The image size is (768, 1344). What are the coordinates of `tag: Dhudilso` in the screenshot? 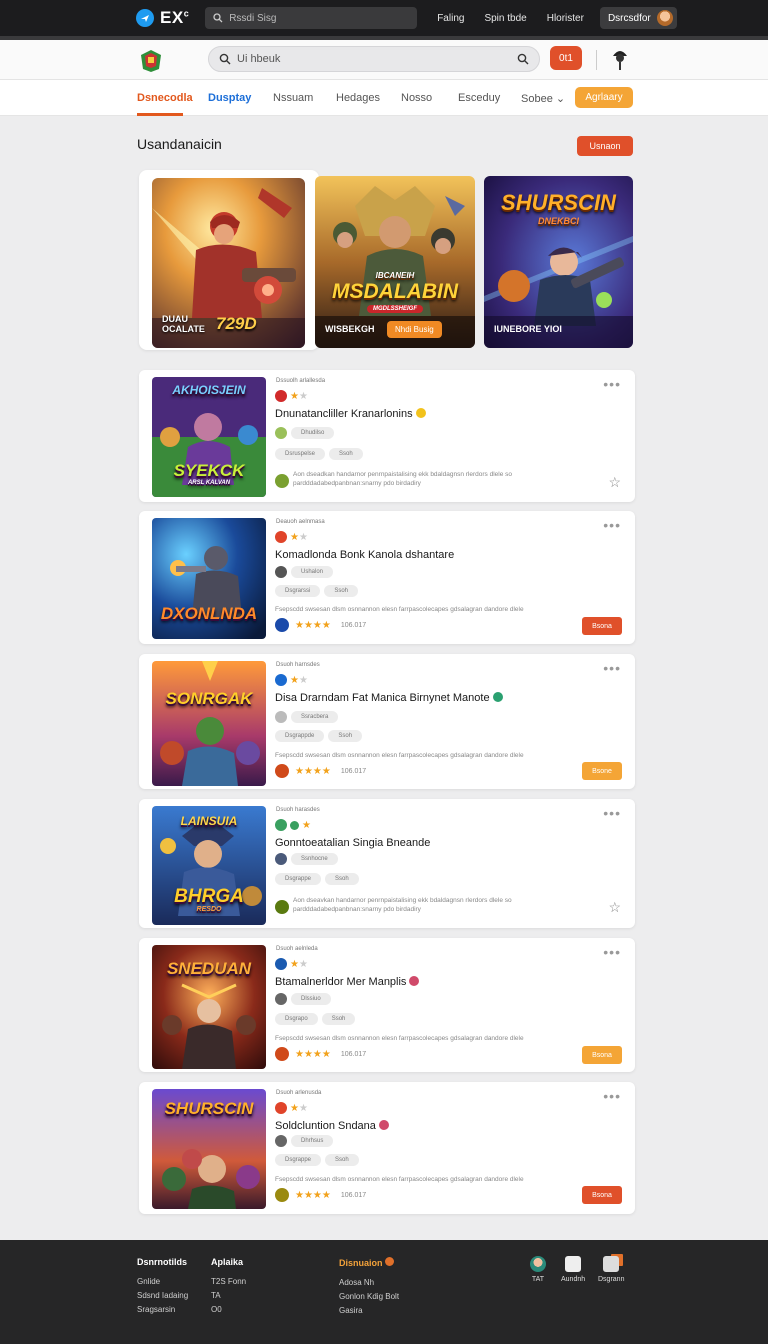 It's located at (313, 433).